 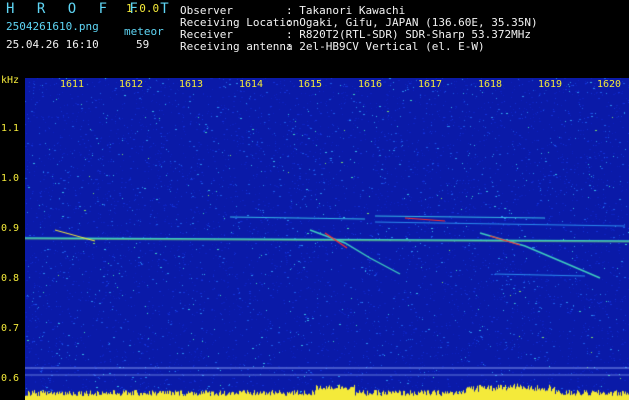 I want to click on x-tick-label: 1611, so click(x=72, y=84).